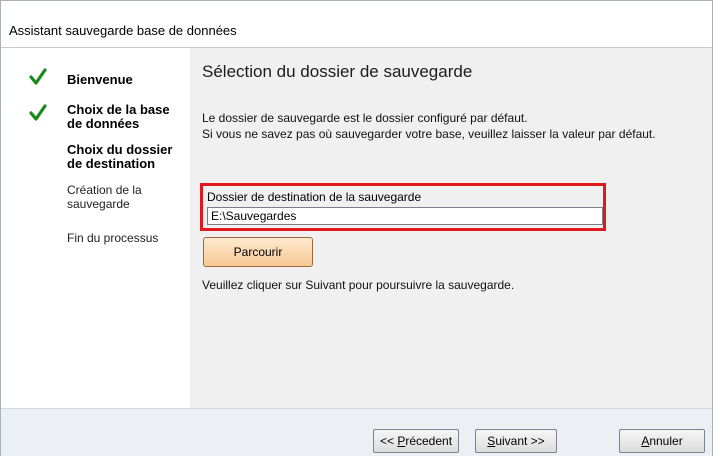  What do you see at coordinates (429, 441) in the screenshot?
I see `previous-label: récedent` at bounding box center [429, 441].